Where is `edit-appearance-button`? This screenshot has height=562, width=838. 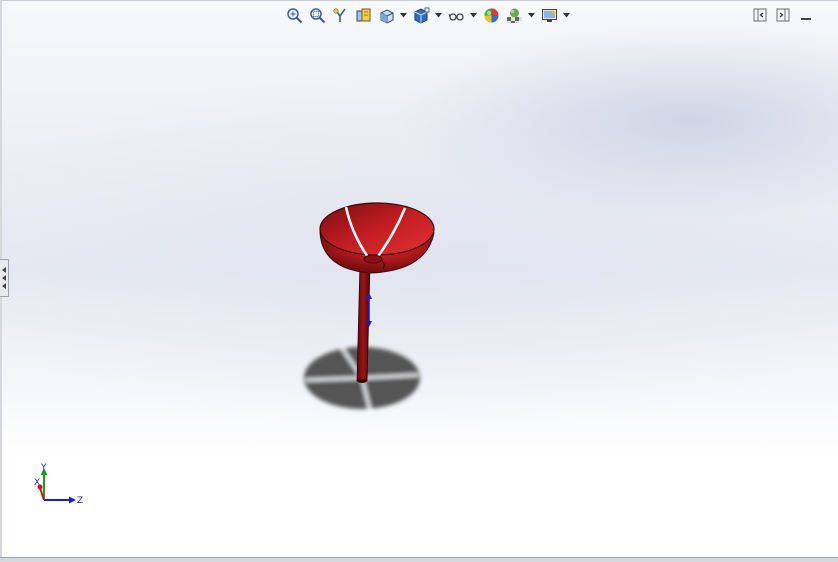 edit-appearance-button is located at coordinates (491, 15).